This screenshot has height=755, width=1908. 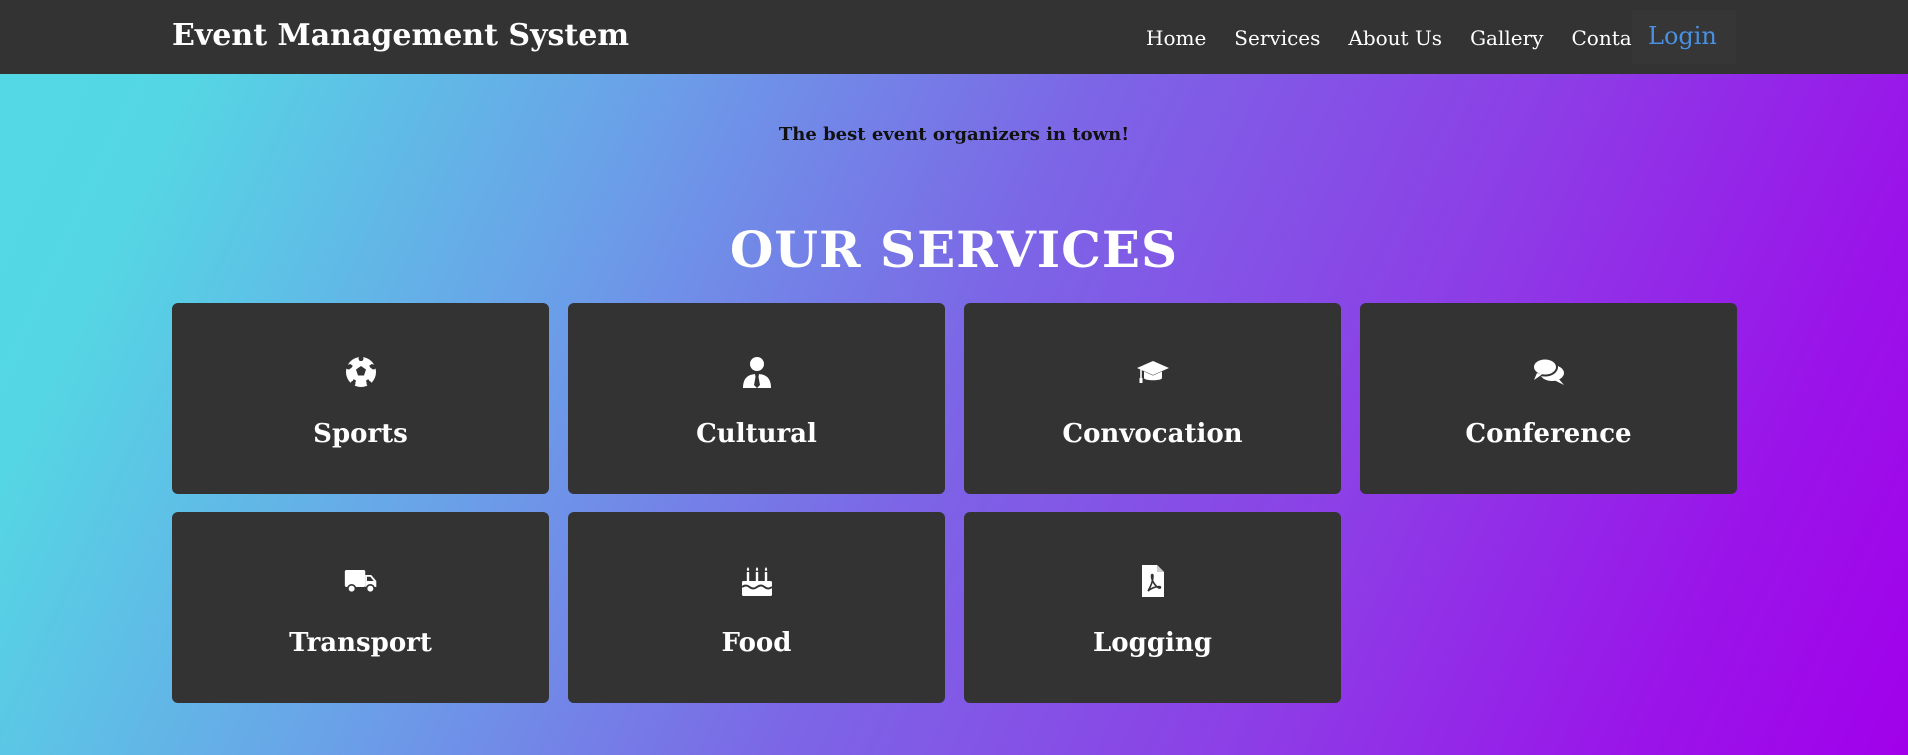 I want to click on service-card-transport: Transport, so click(x=360, y=607).